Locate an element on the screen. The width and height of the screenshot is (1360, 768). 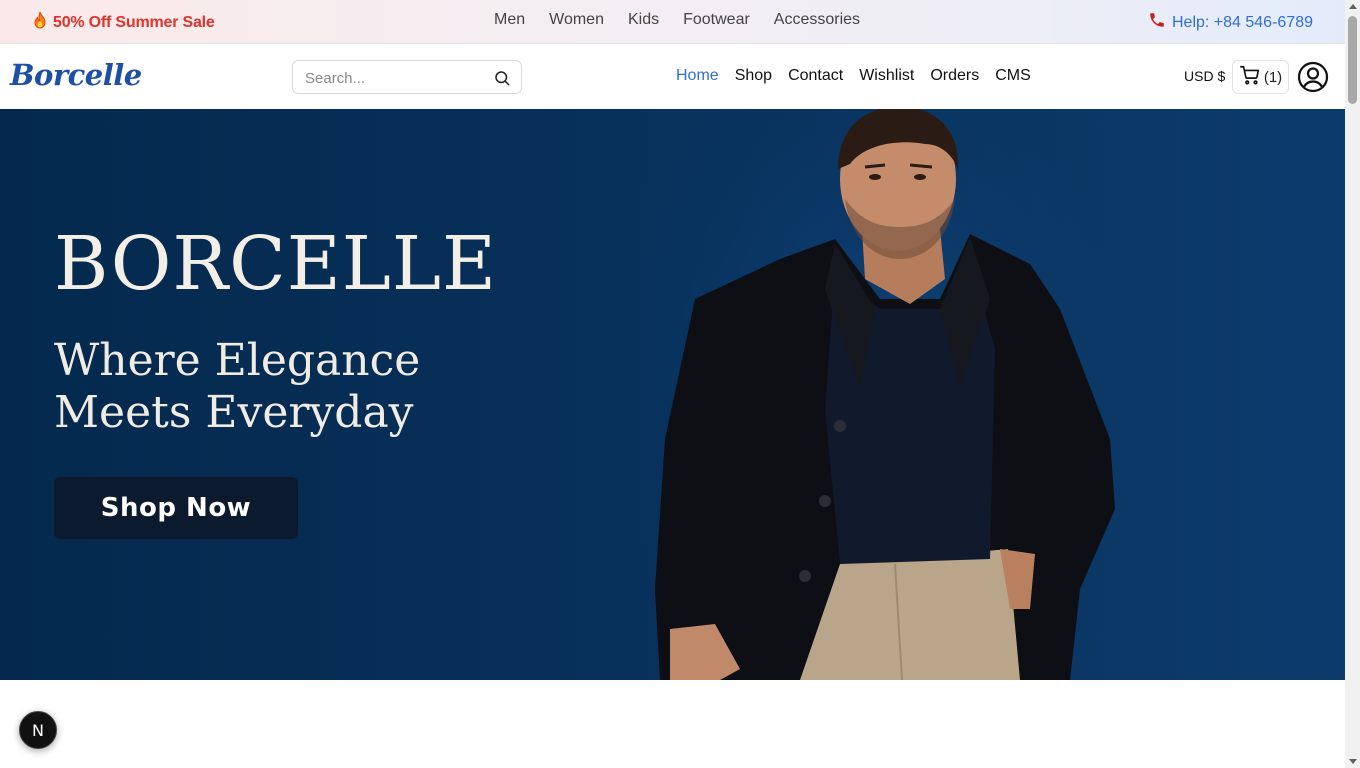
hero-tagline-line2: Meets Everyday is located at coordinates (234, 412).